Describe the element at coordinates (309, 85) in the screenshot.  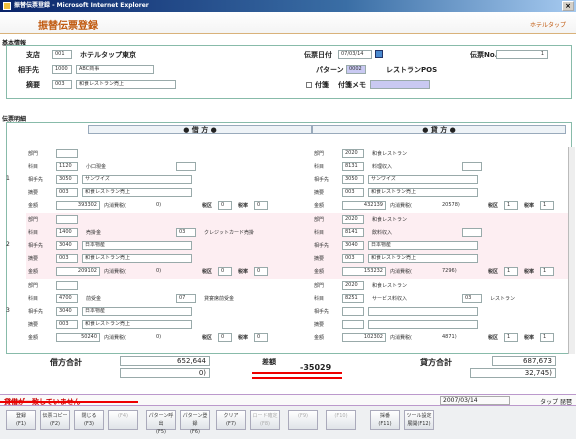
I see `sticky-checkbox` at that location.